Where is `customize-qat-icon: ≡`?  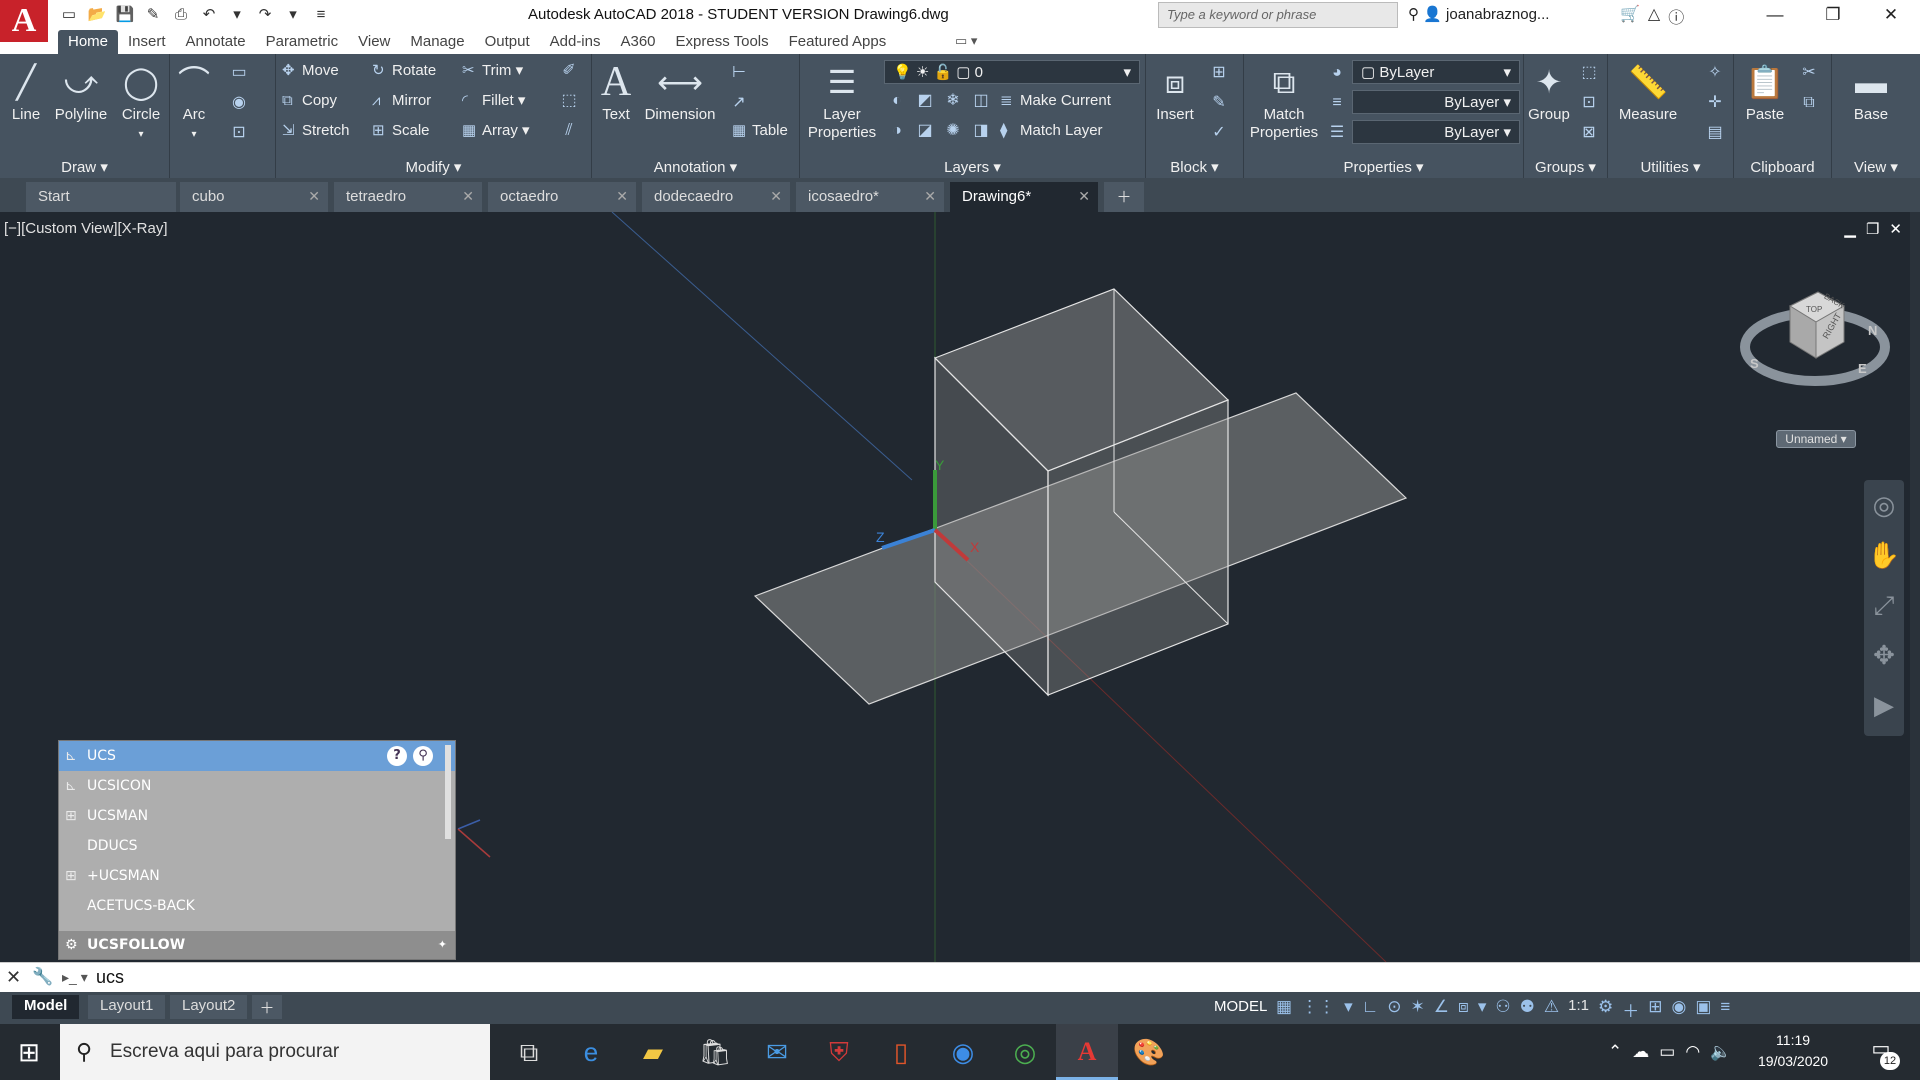
customize-qat-icon: ≡ is located at coordinates (321, 15).